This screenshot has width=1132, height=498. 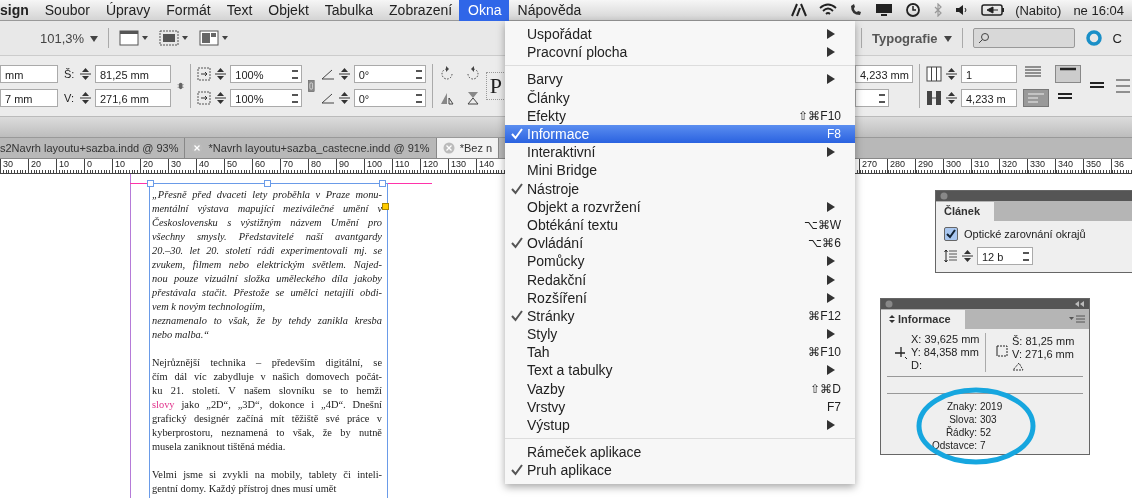 I want to click on menu-item: Efekty ⇧⌘F10, so click(x=680, y=115).